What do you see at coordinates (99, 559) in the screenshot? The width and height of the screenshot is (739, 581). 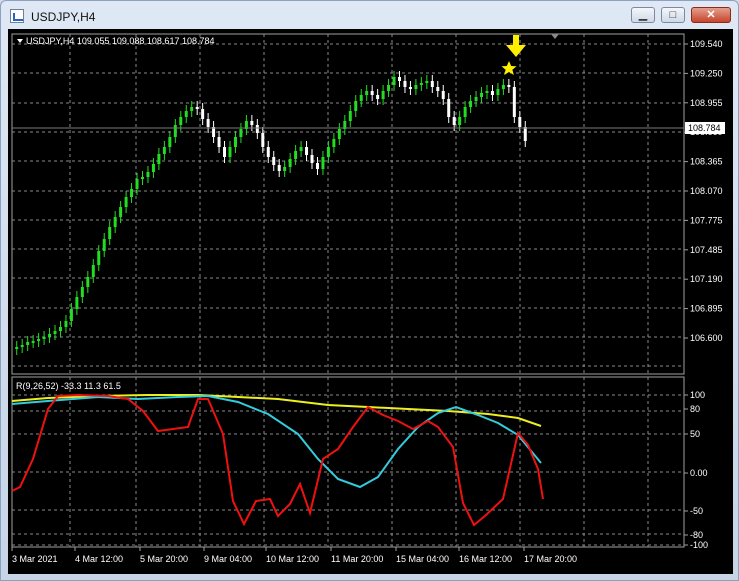 I see `time-tick-label: 4 Mar 12:00` at bounding box center [99, 559].